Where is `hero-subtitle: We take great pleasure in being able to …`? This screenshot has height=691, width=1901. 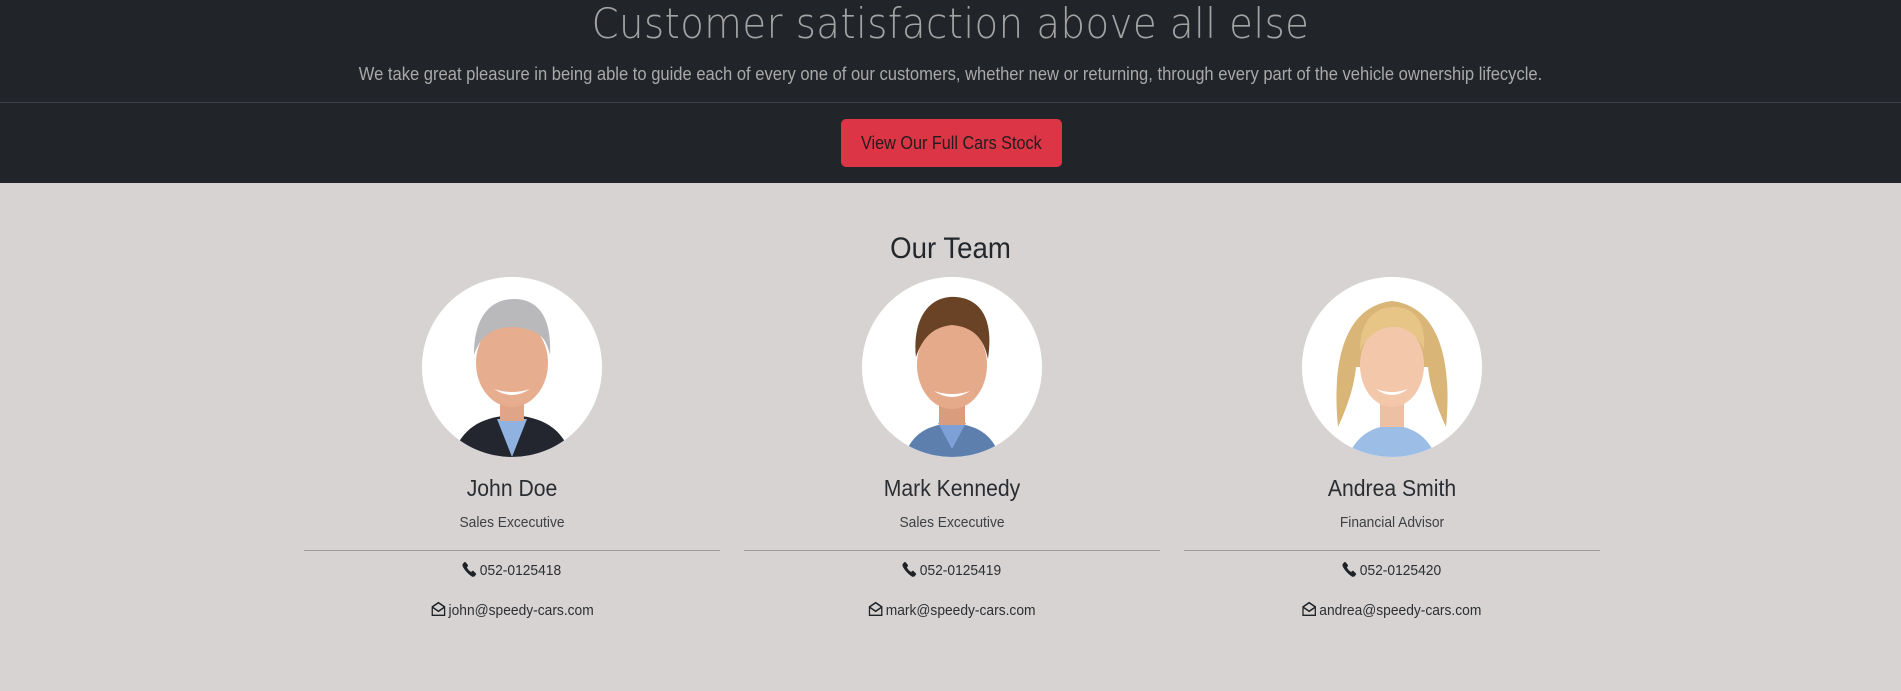 hero-subtitle: We take great pleasure in being able to … is located at coordinates (950, 74).